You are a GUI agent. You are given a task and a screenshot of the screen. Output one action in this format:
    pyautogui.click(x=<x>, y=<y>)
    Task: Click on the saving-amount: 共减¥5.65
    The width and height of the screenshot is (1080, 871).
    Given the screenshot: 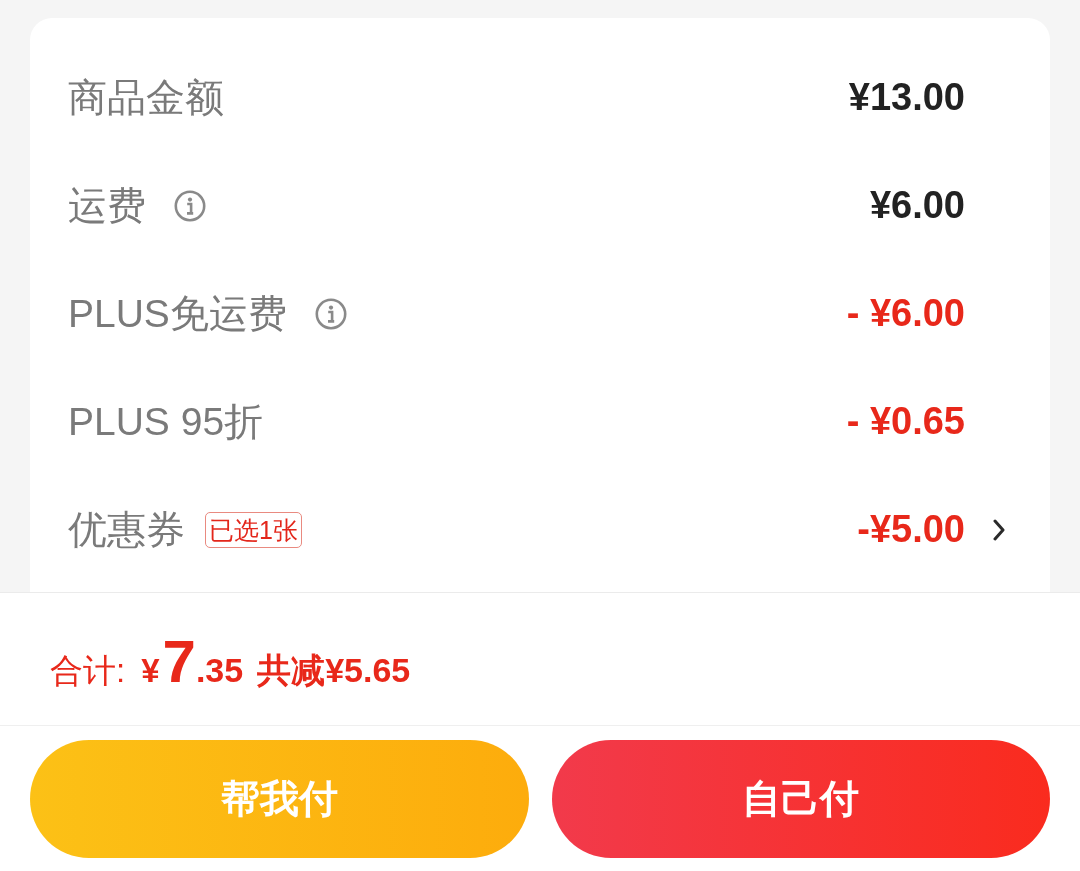 What is the action you would take?
    pyautogui.click(x=334, y=670)
    